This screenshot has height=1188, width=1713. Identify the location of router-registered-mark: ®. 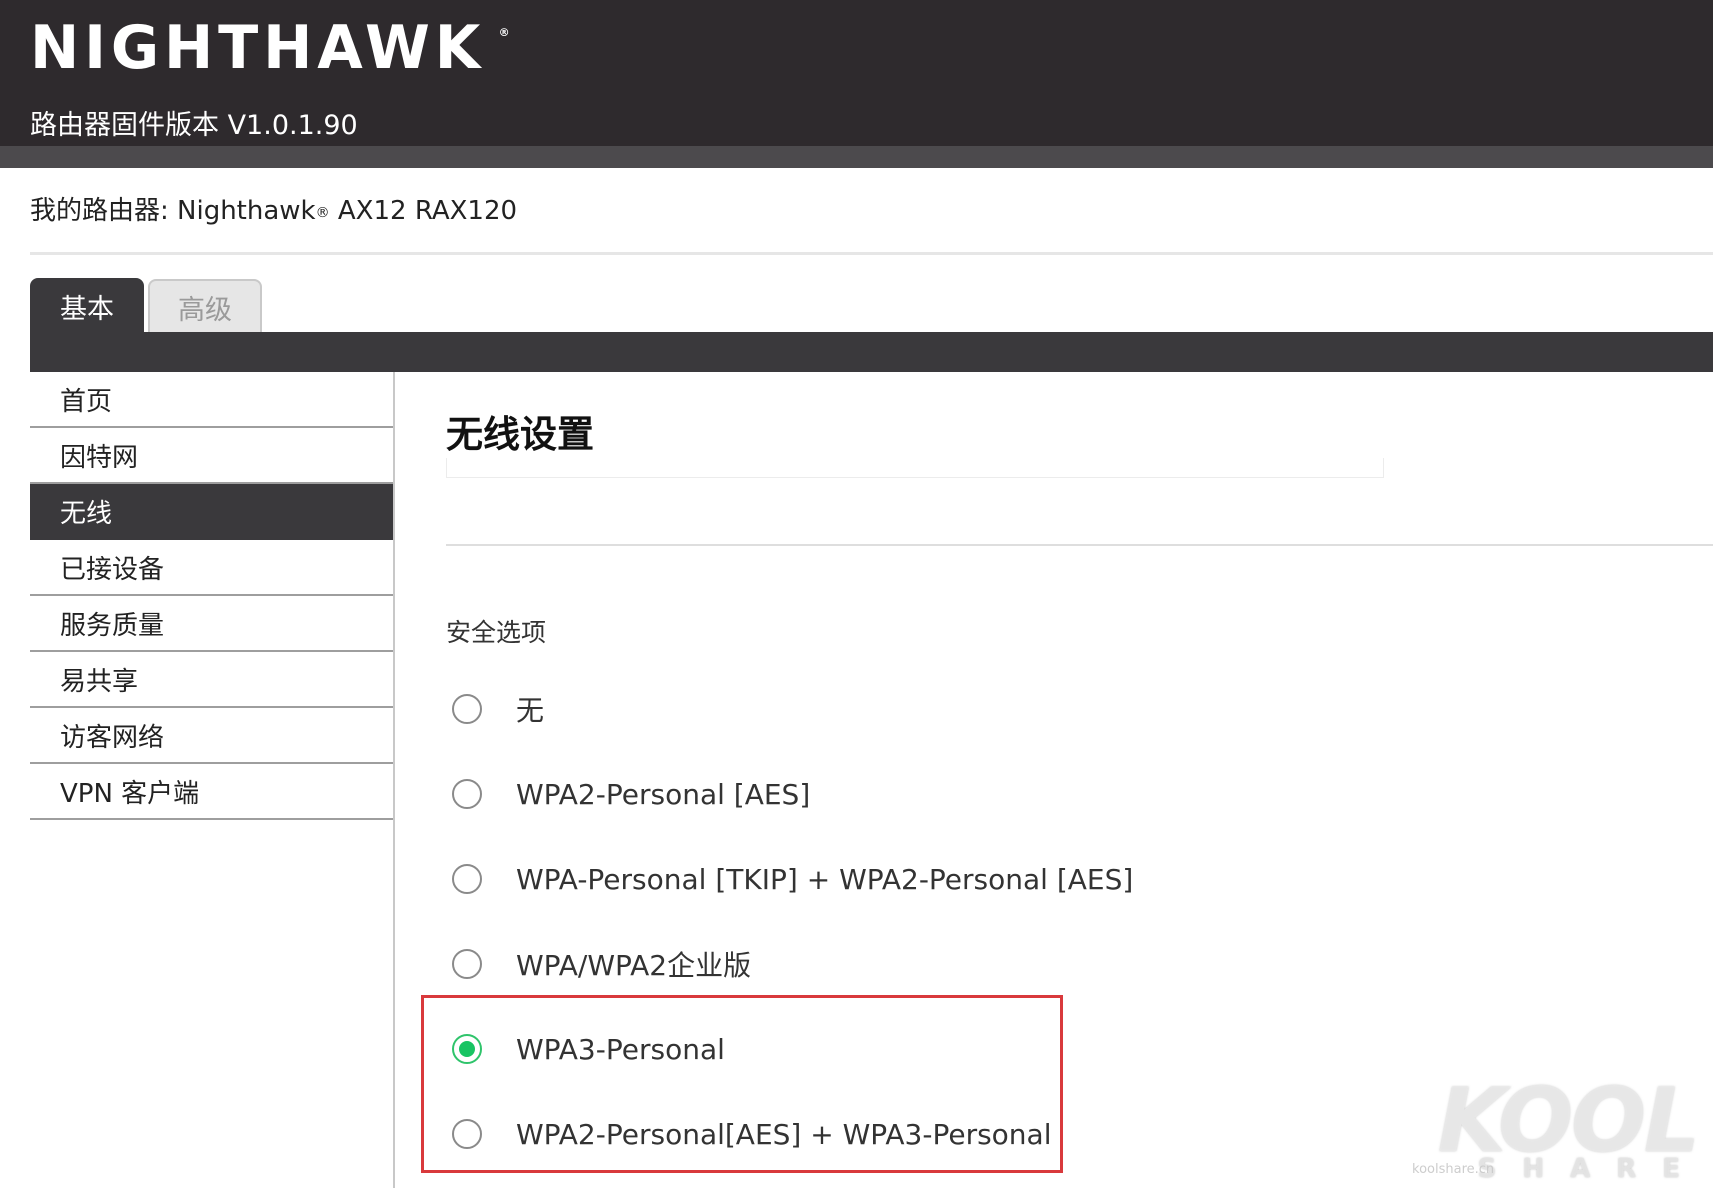
(322, 213).